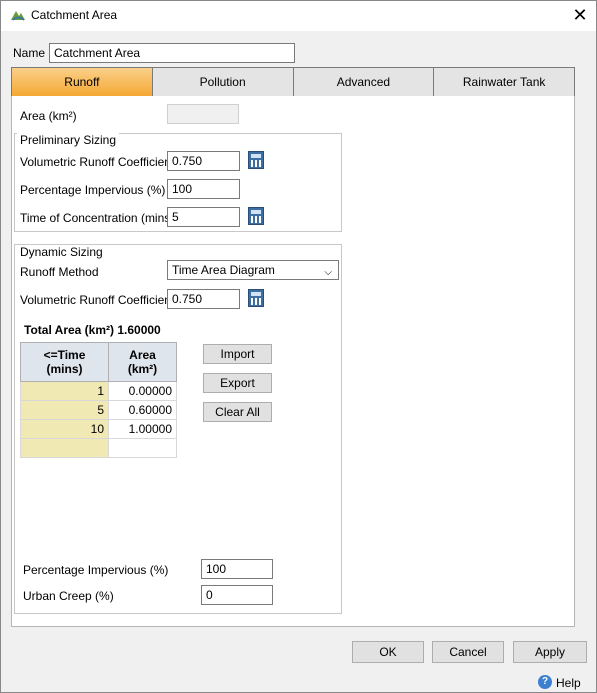 This screenshot has height=693, width=597. I want to click on dynamic-vrc-input: 0.750, so click(203, 299).